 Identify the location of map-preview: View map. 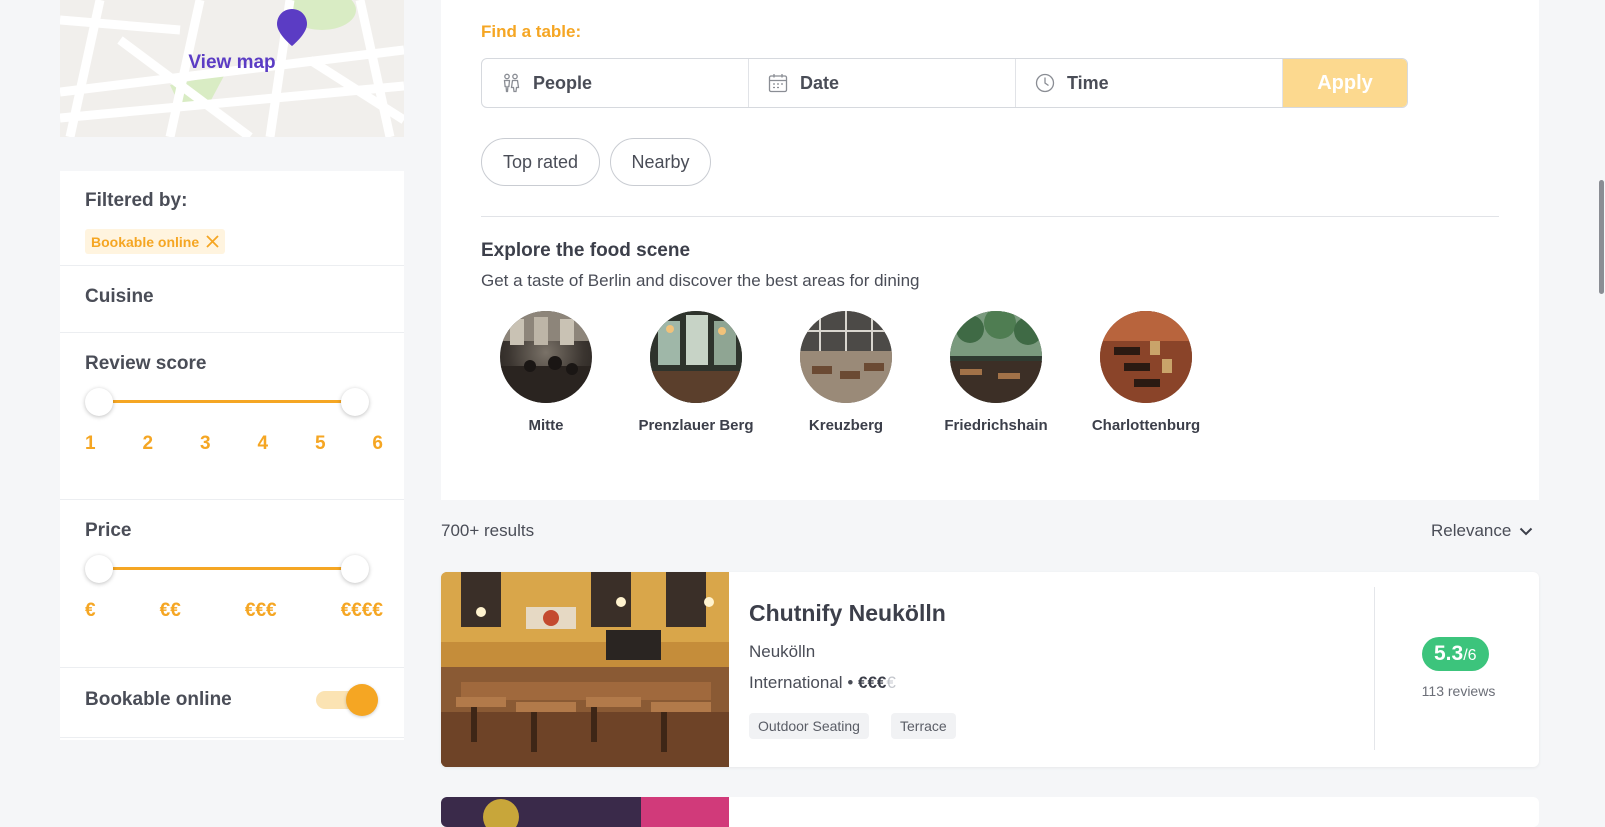
(232, 68).